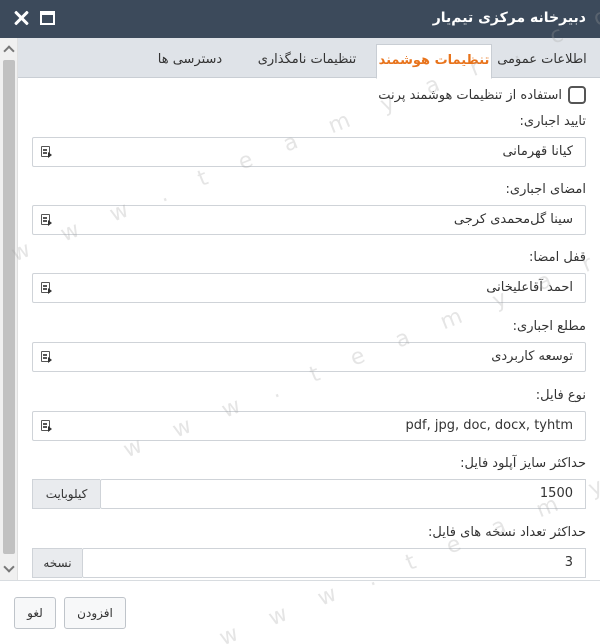 Image resolution: width=600 pixels, height=644 pixels. I want to click on max-file-copies-label: حداکثر تعداد نسخه های فایل:, so click(507, 532).